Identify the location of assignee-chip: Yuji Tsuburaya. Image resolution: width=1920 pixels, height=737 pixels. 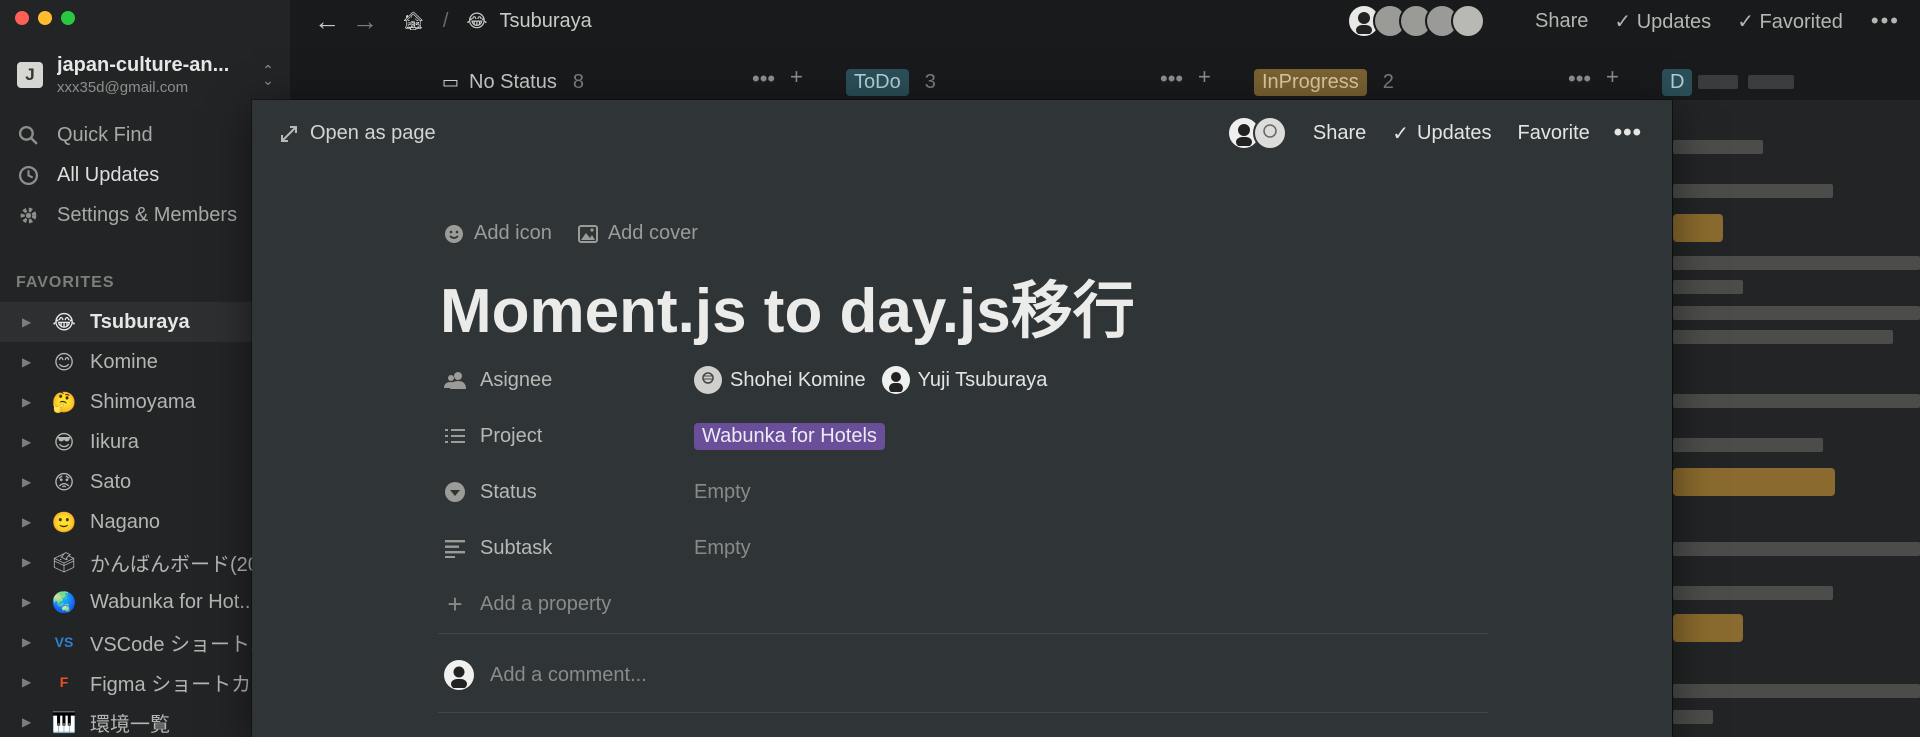
(964, 380).